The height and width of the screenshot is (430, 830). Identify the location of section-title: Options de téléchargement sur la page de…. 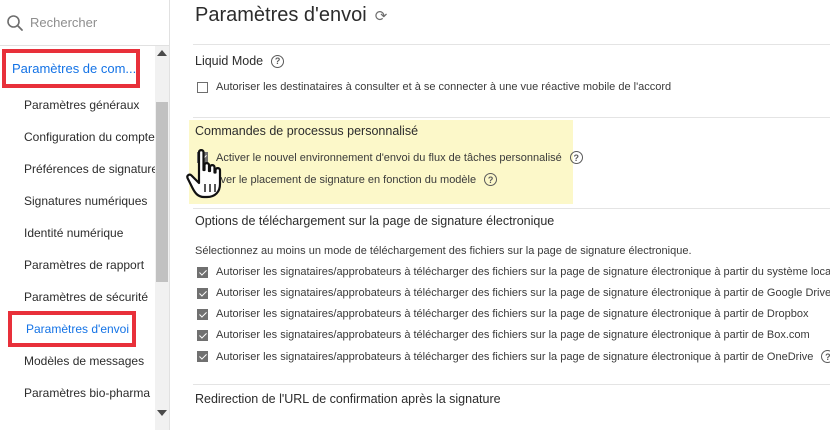
(375, 221).